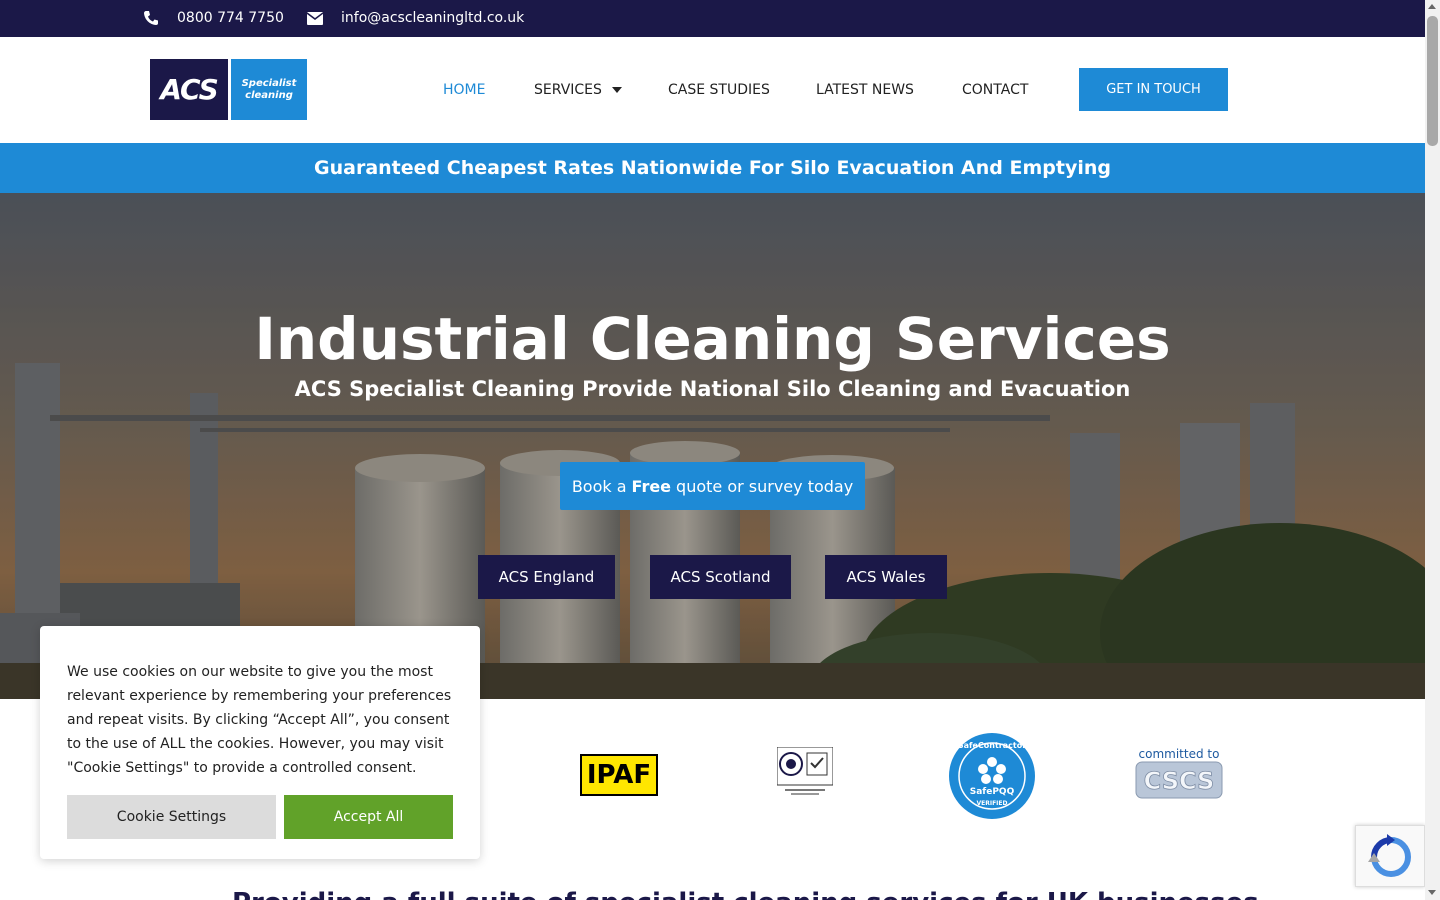 The width and height of the screenshot is (1440, 900). What do you see at coordinates (568, 90) in the screenshot?
I see `nav-services-label: SERVICES` at bounding box center [568, 90].